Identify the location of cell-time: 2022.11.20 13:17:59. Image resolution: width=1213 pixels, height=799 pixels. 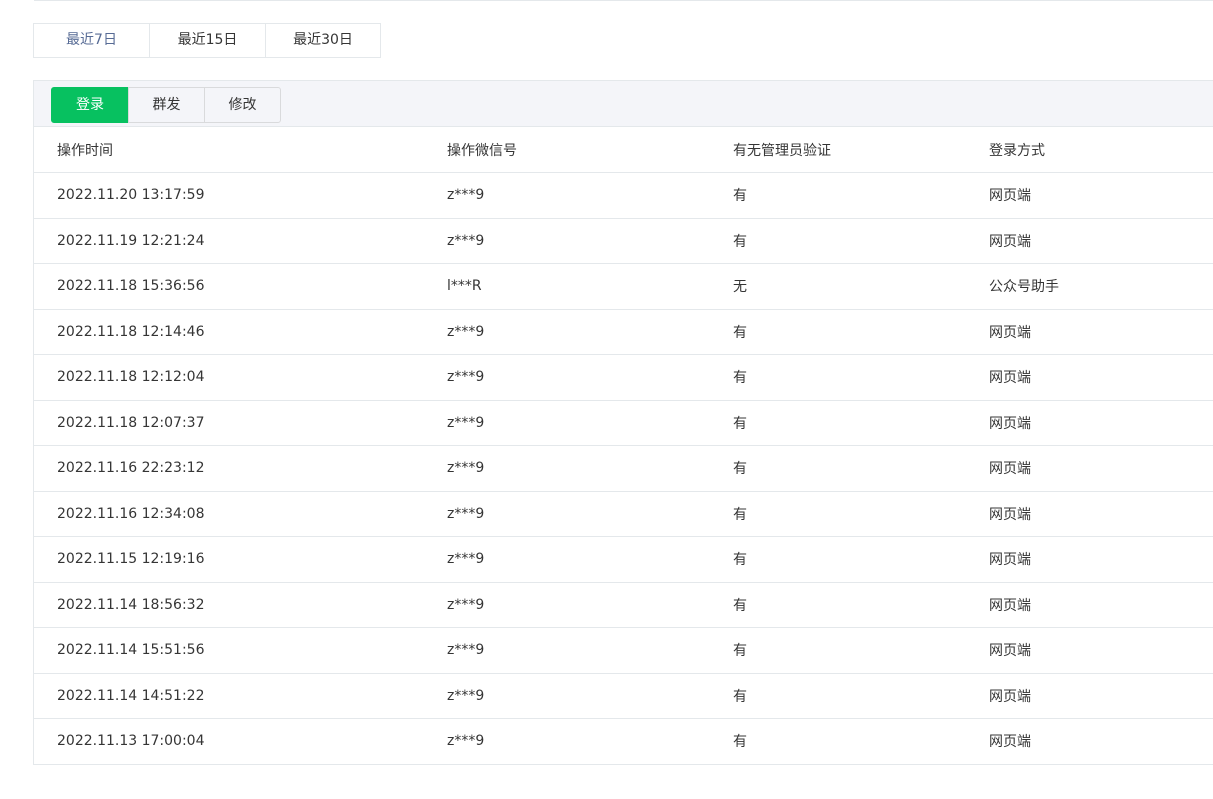
(131, 195).